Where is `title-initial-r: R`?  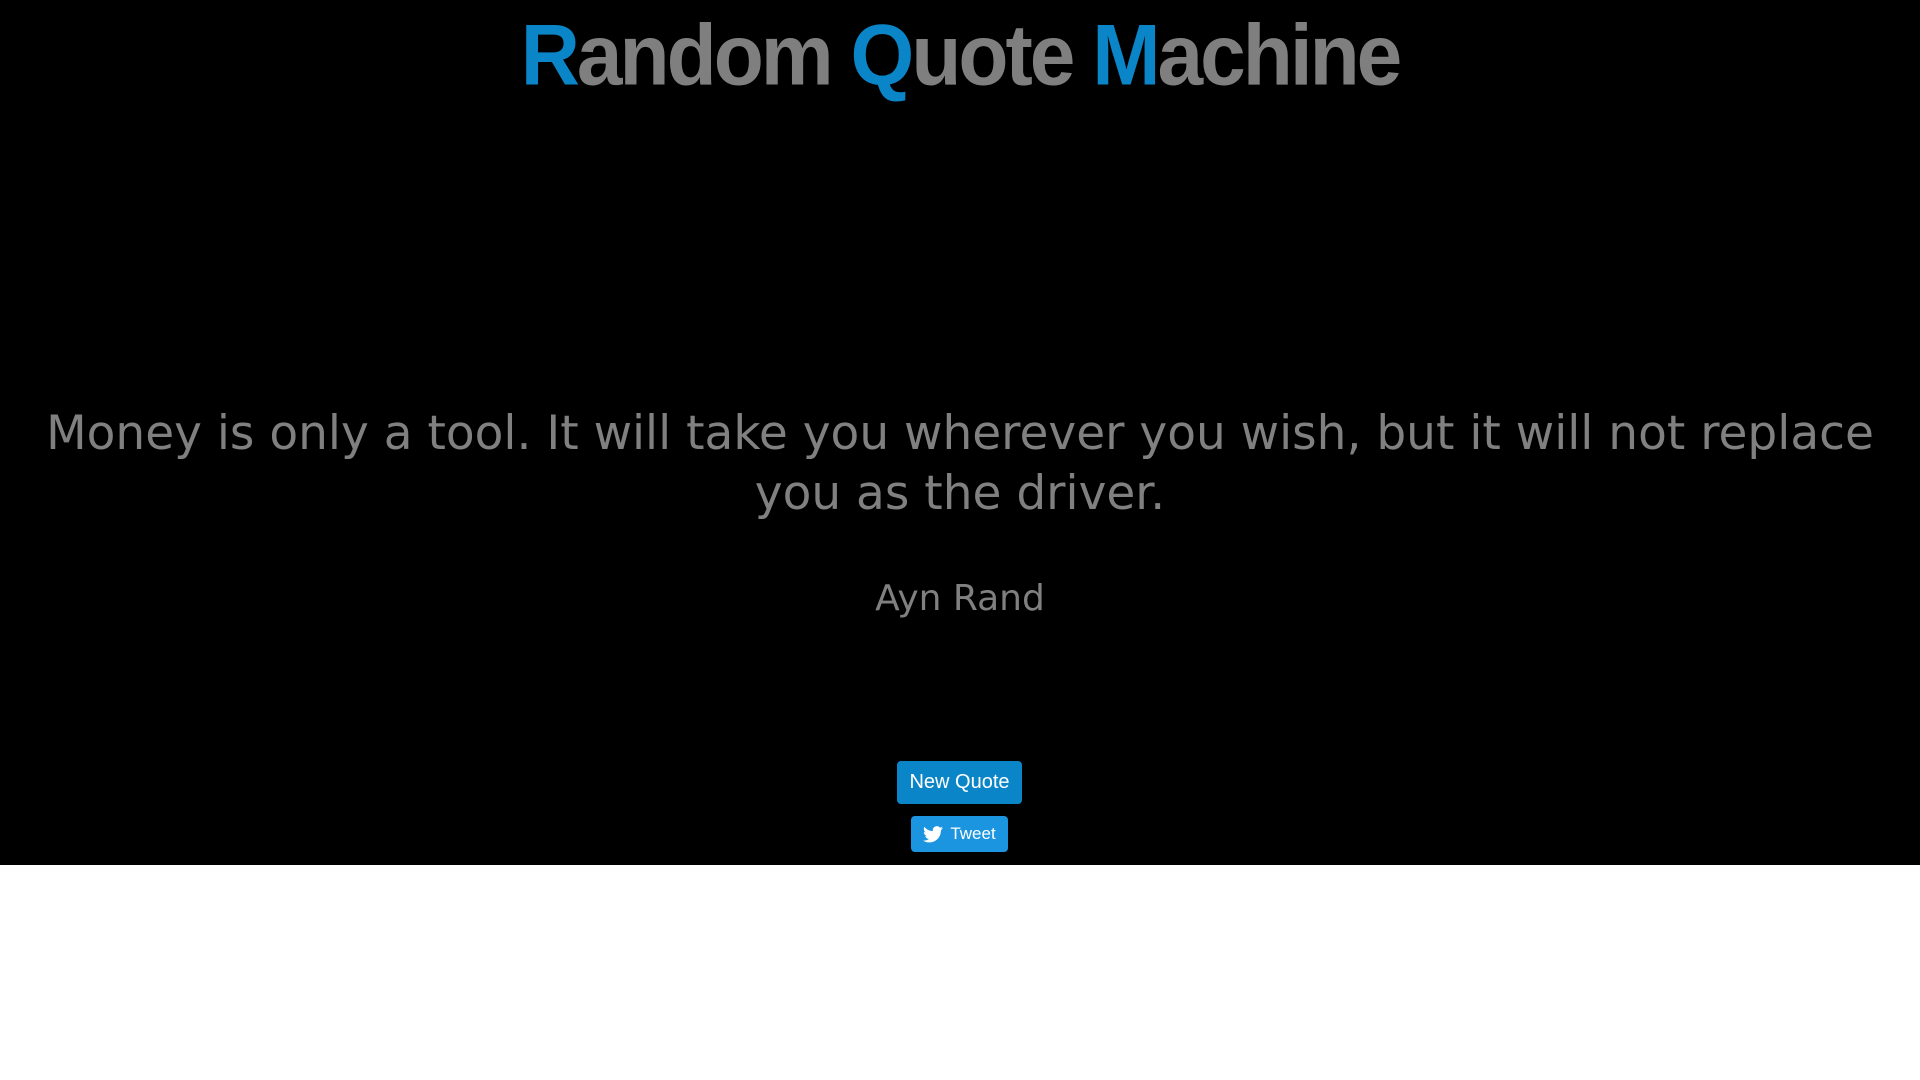
title-initial-r: R is located at coordinates (550, 55).